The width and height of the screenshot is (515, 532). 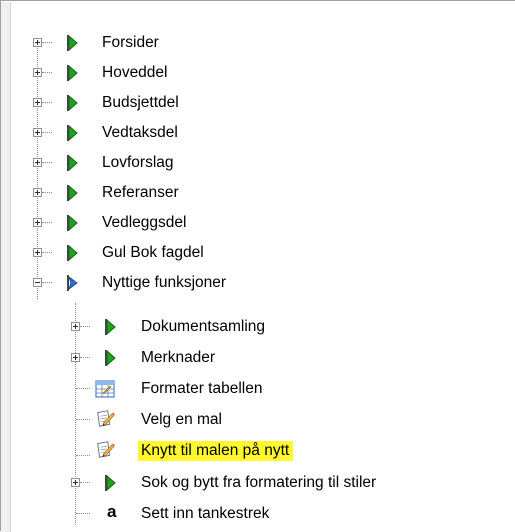 I want to click on tree-item-merknader: Merknader, so click(x=258, y=358).